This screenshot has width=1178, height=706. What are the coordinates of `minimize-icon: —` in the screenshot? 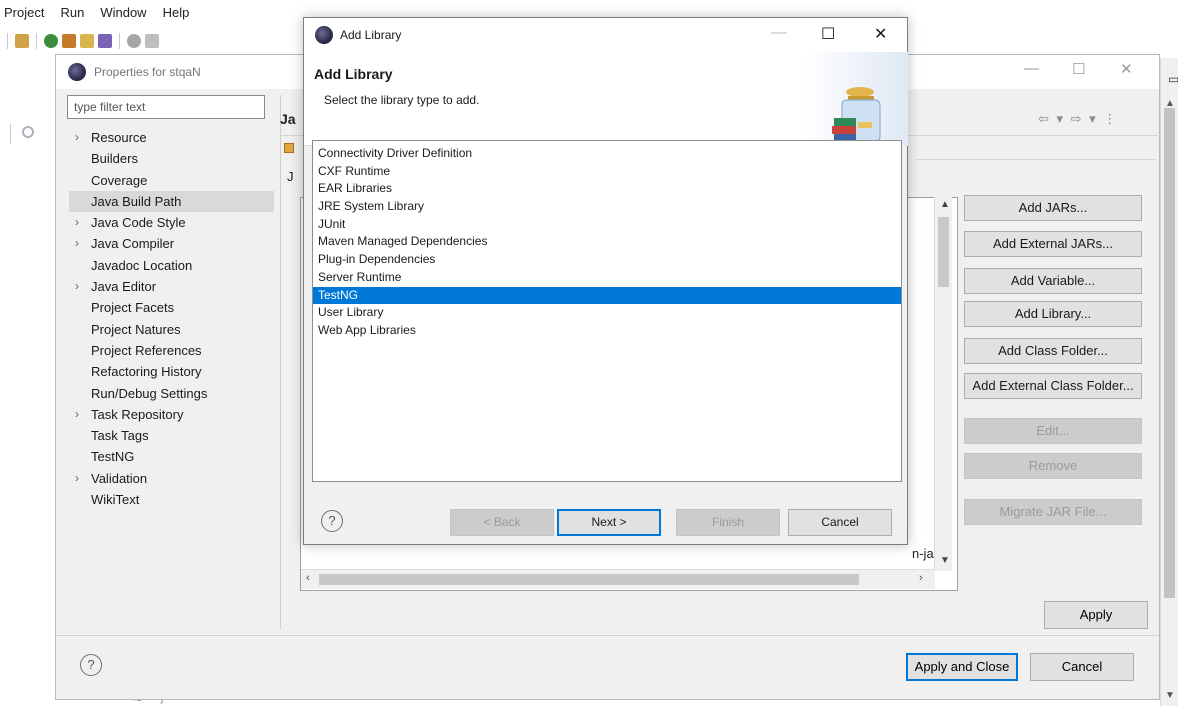 It's located at (1031, 68).